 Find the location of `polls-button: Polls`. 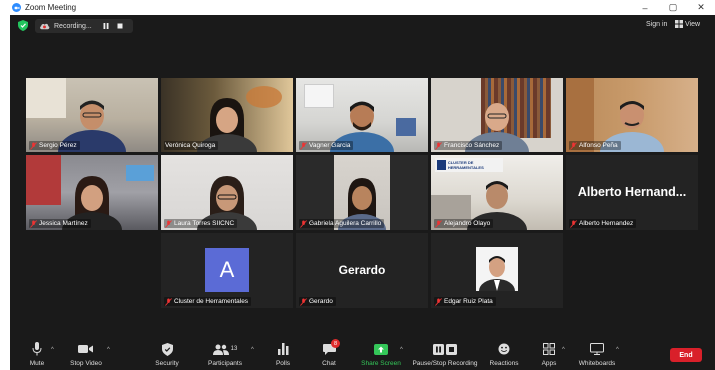

polls-button: Polls is located at coordinates (283, 352).